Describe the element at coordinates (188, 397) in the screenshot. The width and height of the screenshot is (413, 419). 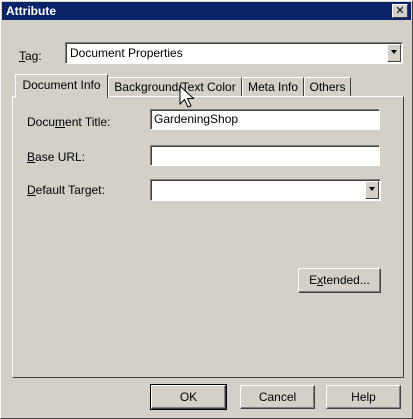
I see `ok-button: OK` at that location.